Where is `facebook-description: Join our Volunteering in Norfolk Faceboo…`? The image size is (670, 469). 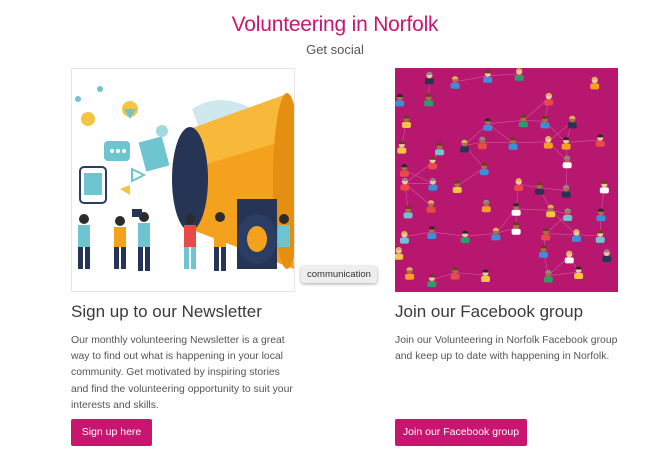
facebook-description: Join our Volunteering in Norfolk Faceboo… is located at coordinates (506, 349).